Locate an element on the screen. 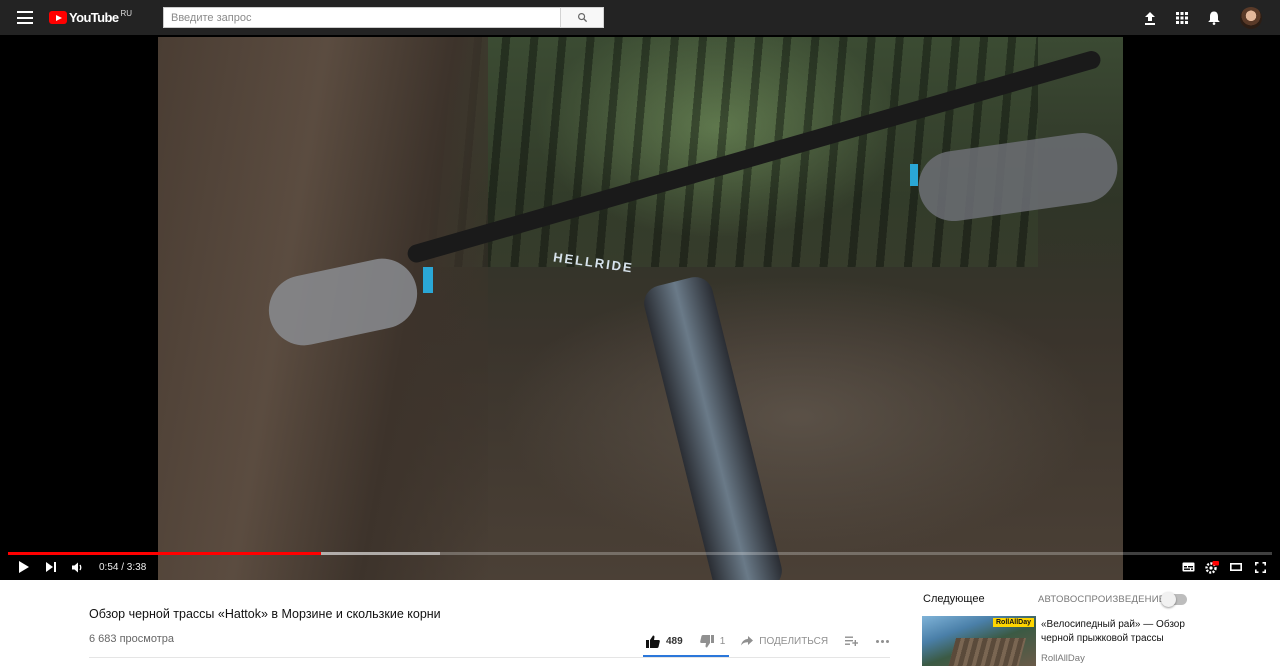 The height and width of the screenshot is (666, 1280). upload-icon is located at coordinates (1150, 18).